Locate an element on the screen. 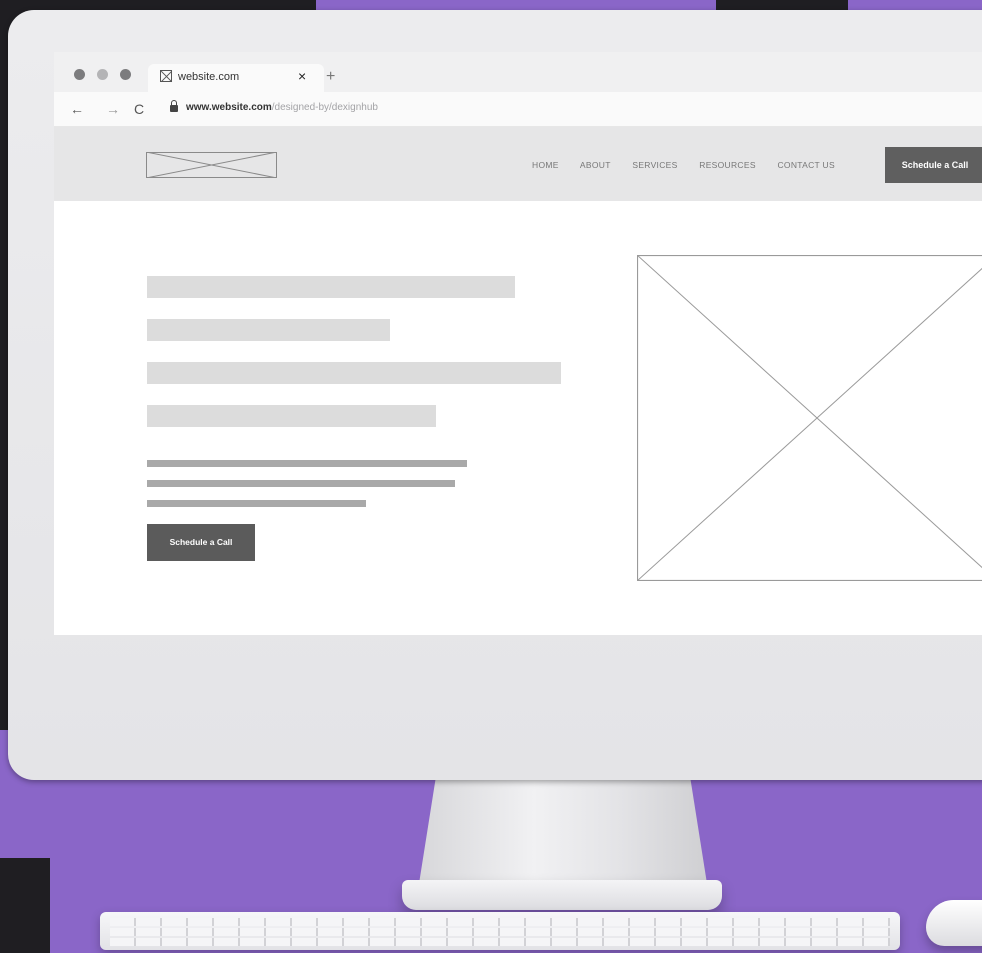  back-arrow-icon: ← is located at coordinates (77, 109).